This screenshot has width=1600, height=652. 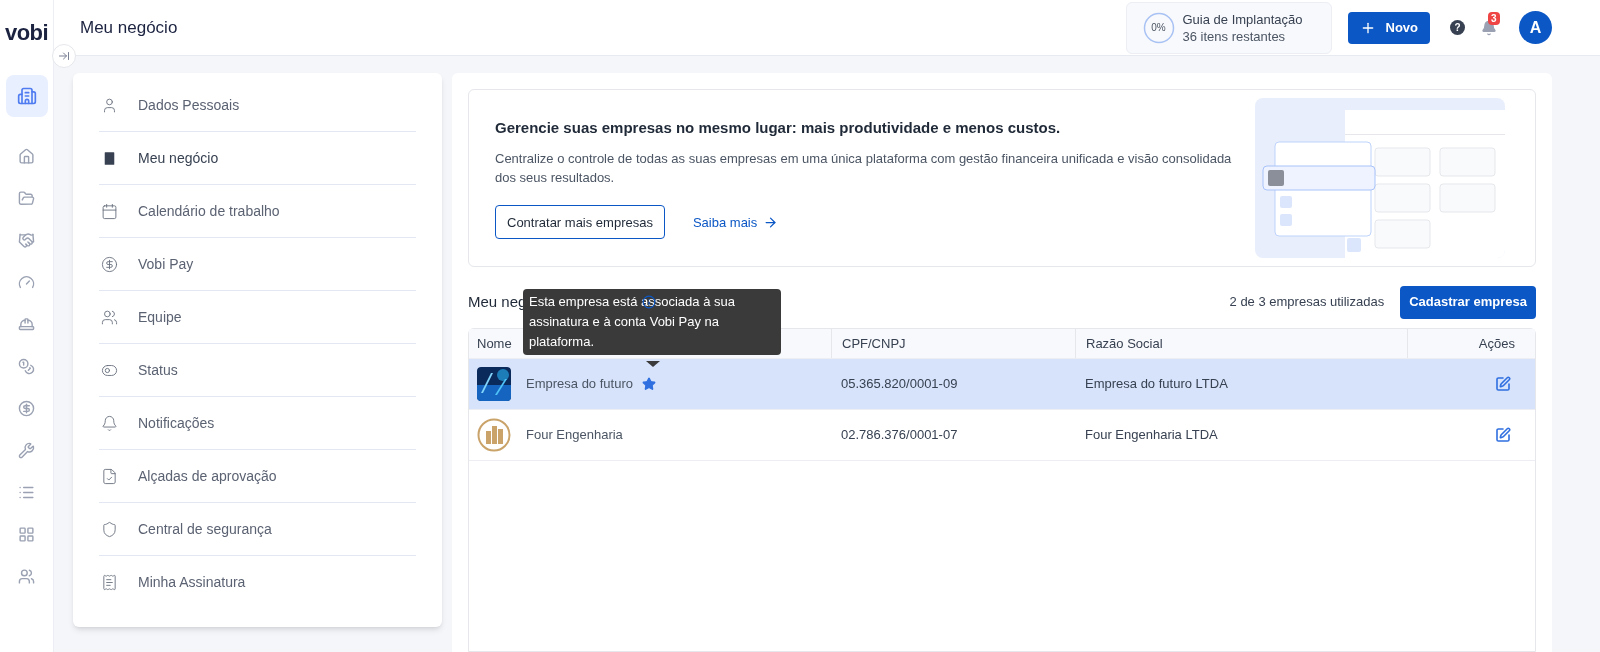 I want to click on collapse-button, so click(x=64, y=56).